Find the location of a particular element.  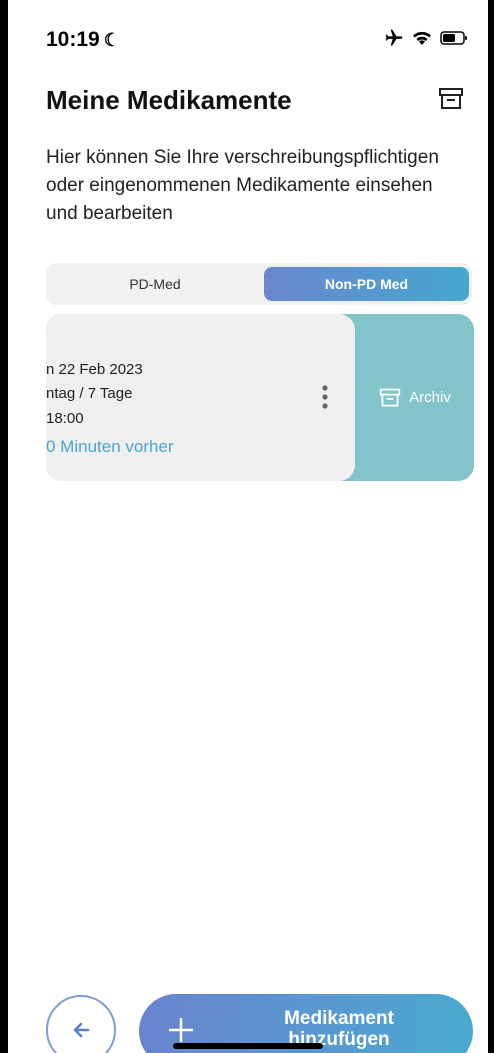

status-time-text: 10:19 is located at coordinates (73, 39).